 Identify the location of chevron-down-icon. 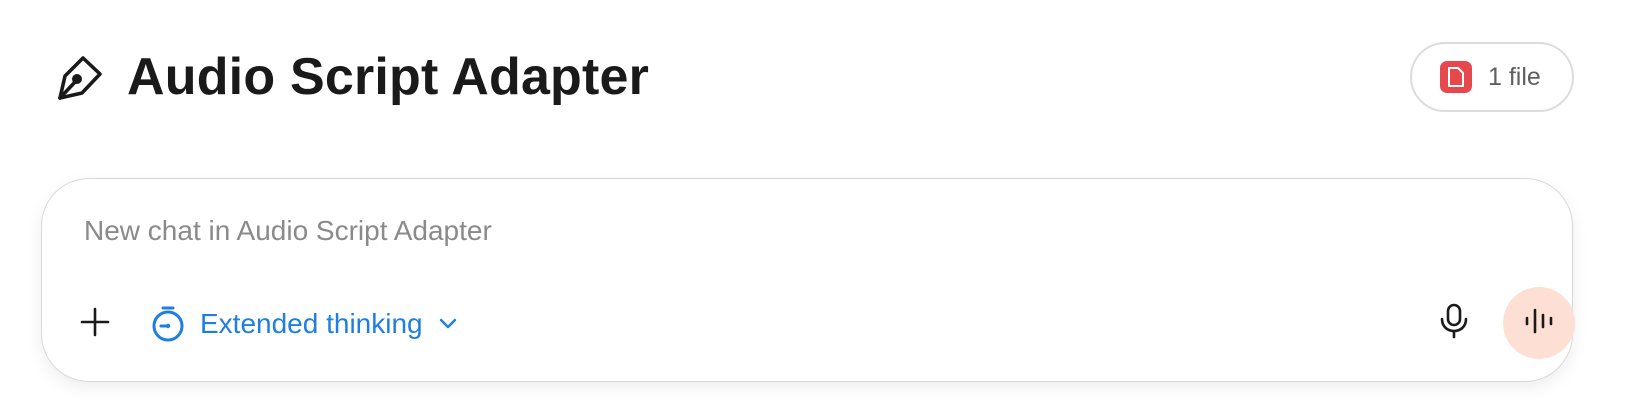
(448, 324).